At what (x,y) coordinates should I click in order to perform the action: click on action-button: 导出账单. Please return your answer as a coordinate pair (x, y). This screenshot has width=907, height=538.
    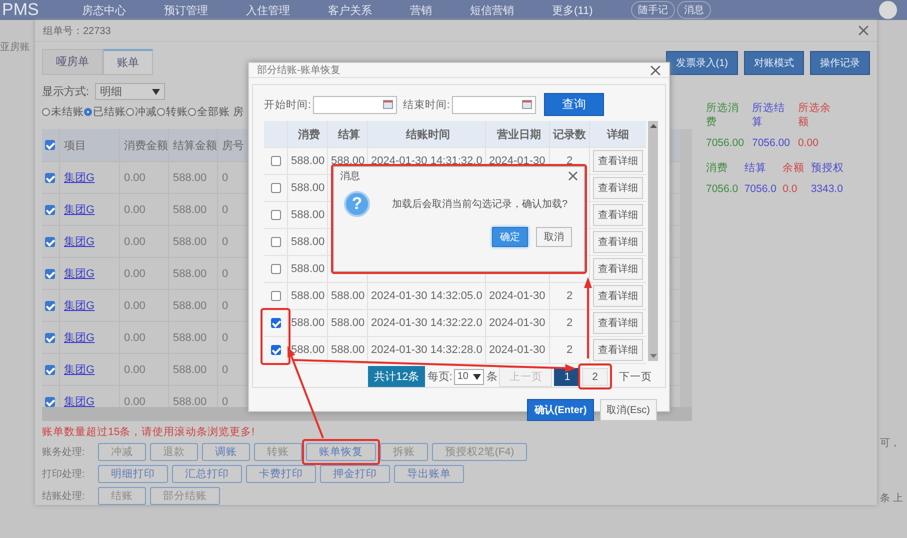
    Looking at the image, I should click on (429, 474).